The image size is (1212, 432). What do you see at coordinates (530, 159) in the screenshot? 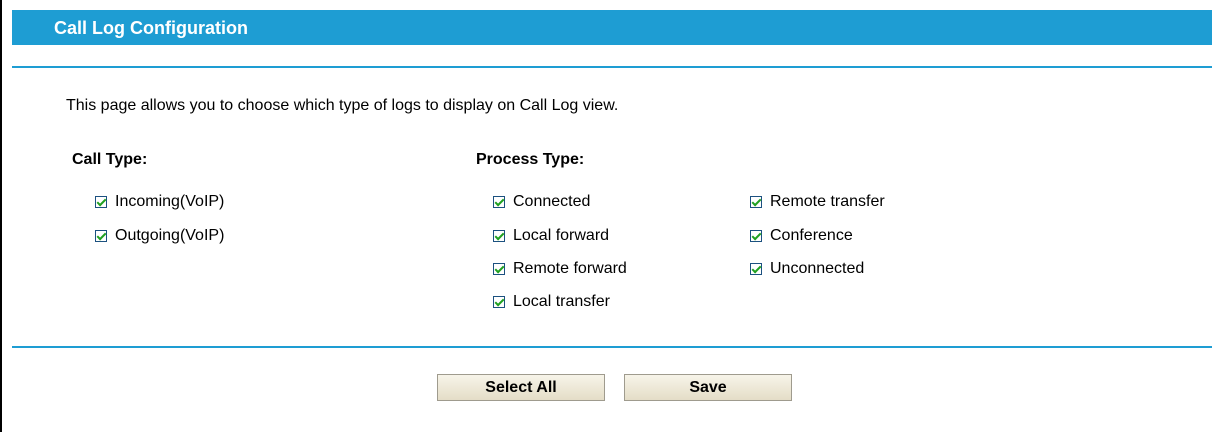
I see `process-type-heading: Process Type:` at bounding box center [530, 159].